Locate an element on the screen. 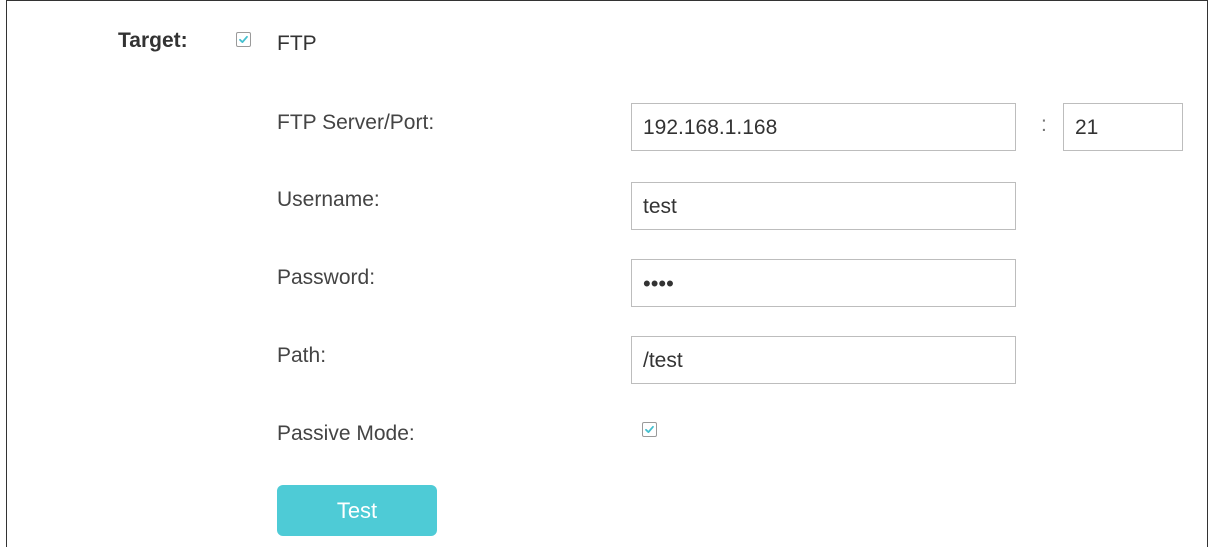  ftp-label: FTP is located at coordinates (297, 43).